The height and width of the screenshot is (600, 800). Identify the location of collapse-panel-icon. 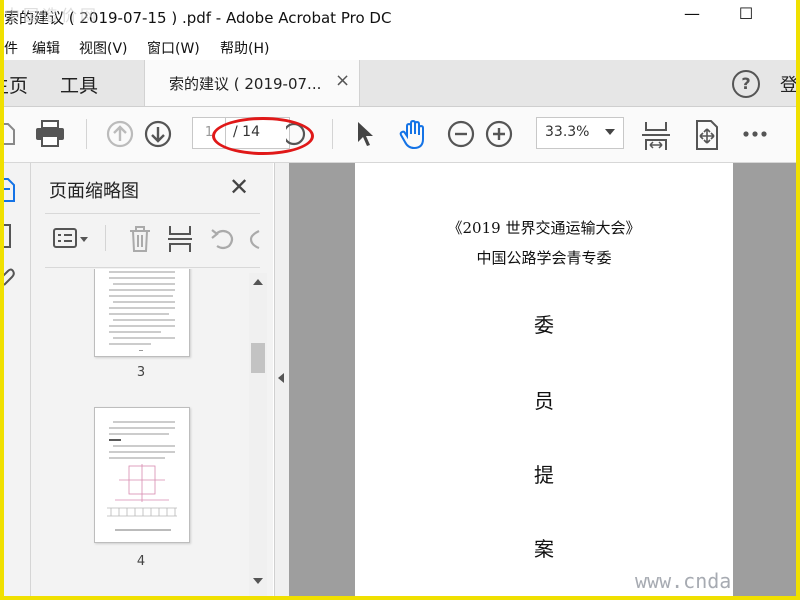
(281, 378).